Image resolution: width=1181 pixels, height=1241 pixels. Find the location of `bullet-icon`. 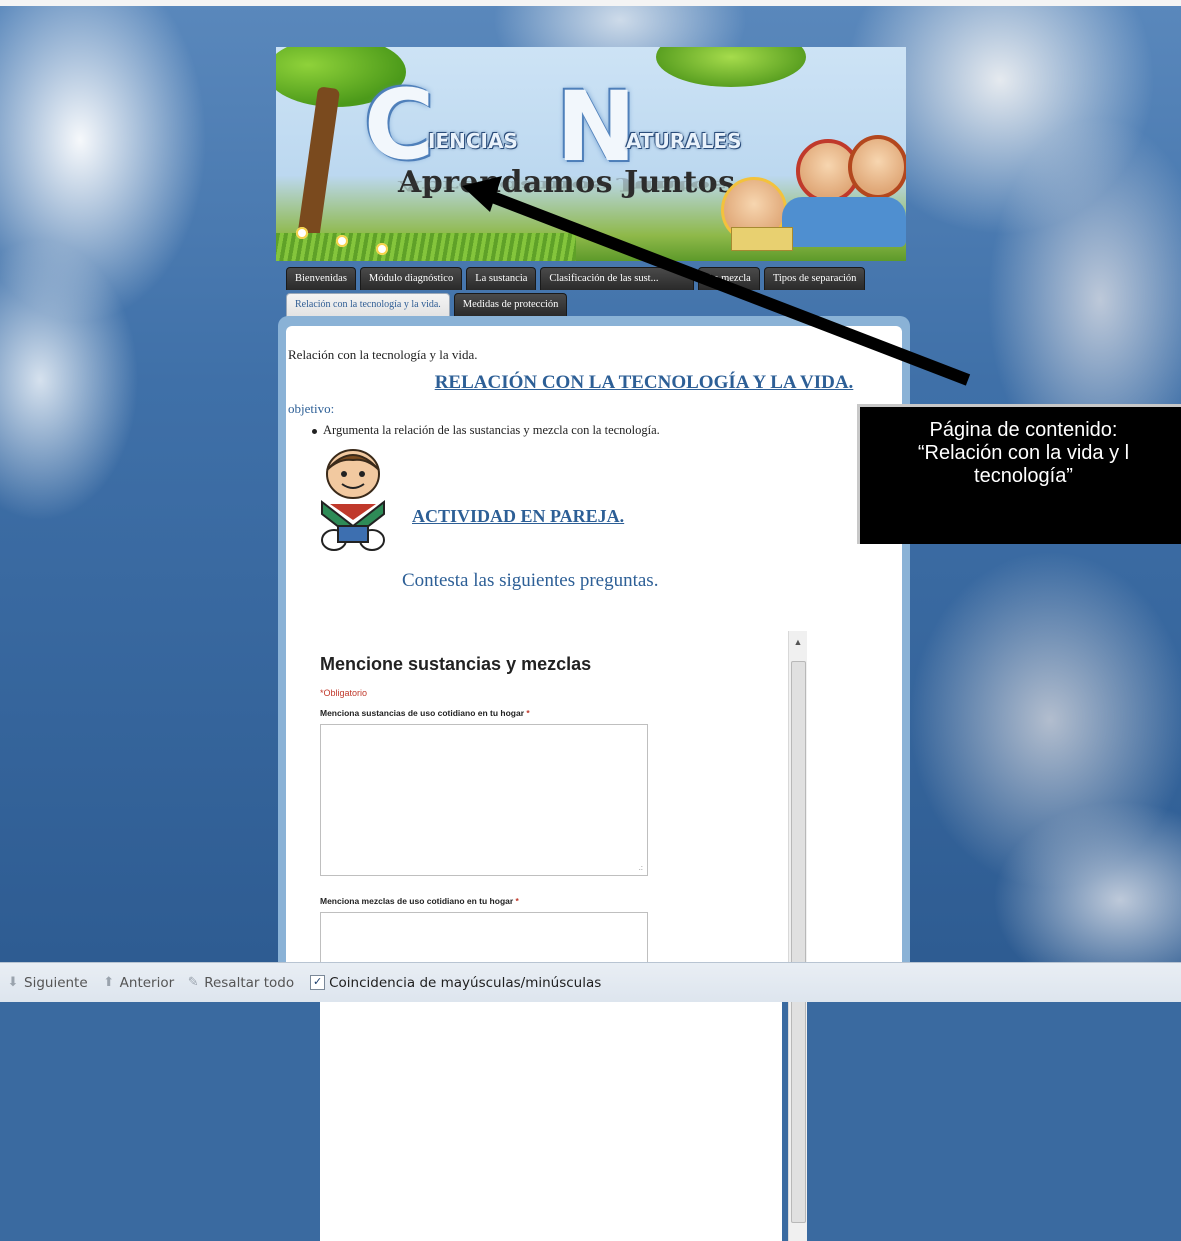

bullet-icon is located at coordinates (314, 431).